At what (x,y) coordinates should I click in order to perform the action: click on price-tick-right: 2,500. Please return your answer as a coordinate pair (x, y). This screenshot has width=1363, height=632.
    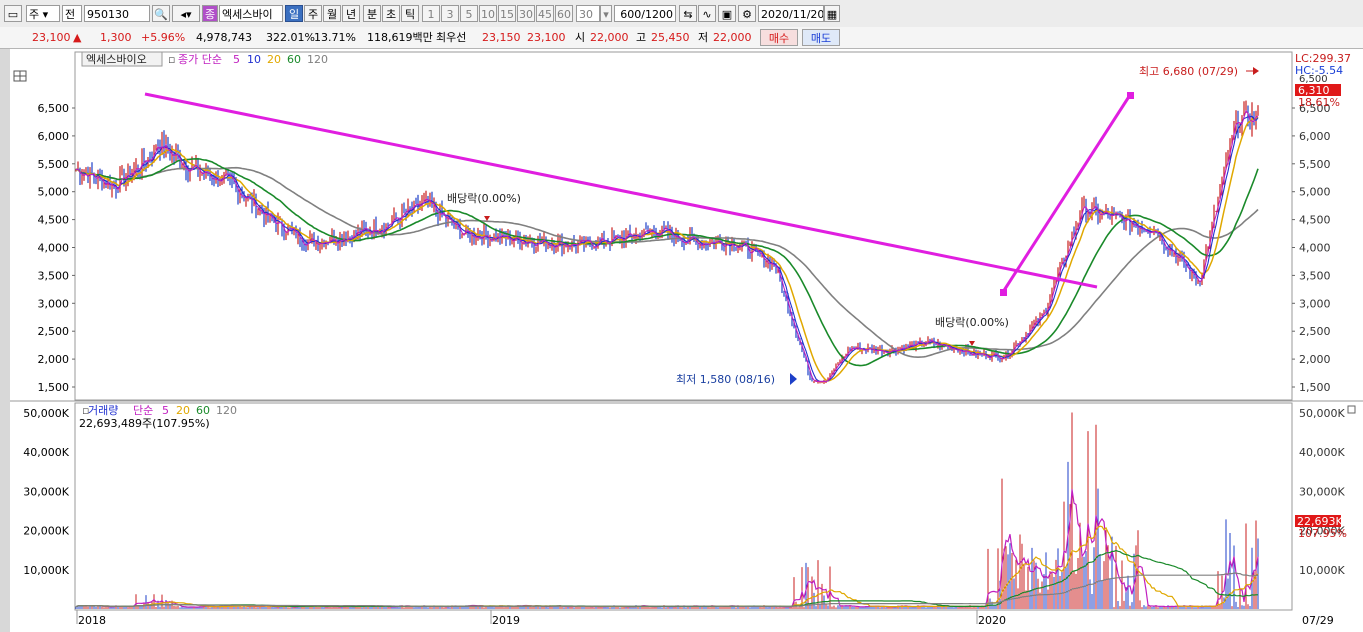
    Looking at the image, I should click on (1315, 331).